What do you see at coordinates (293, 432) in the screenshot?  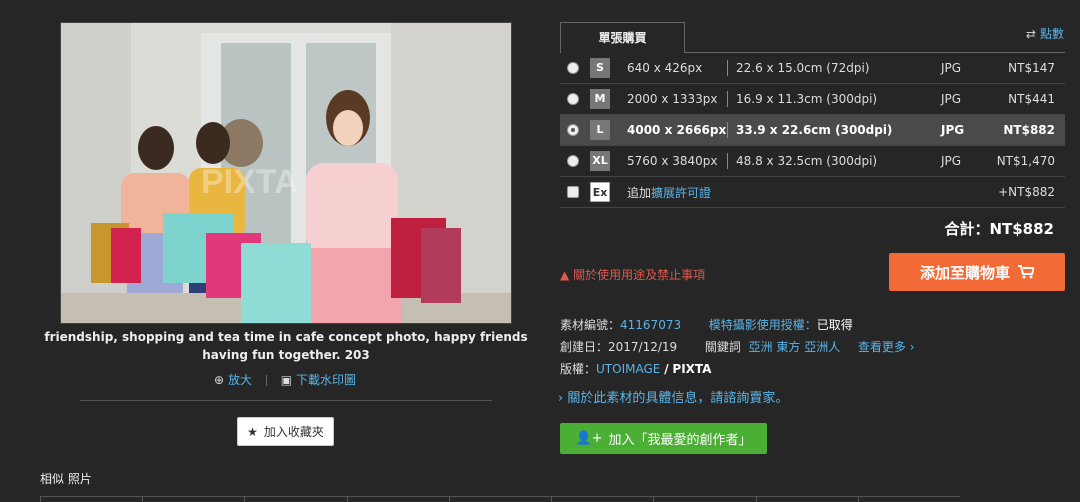 I see `favorites-label: 加入收藏夾` at bounding box center [293, 432].